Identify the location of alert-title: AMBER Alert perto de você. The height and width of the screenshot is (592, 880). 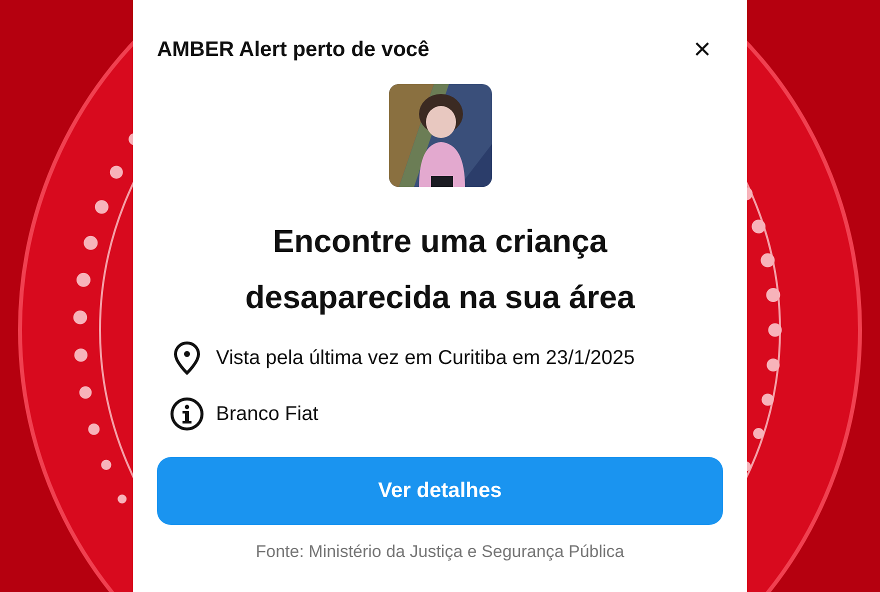
(293, 50).